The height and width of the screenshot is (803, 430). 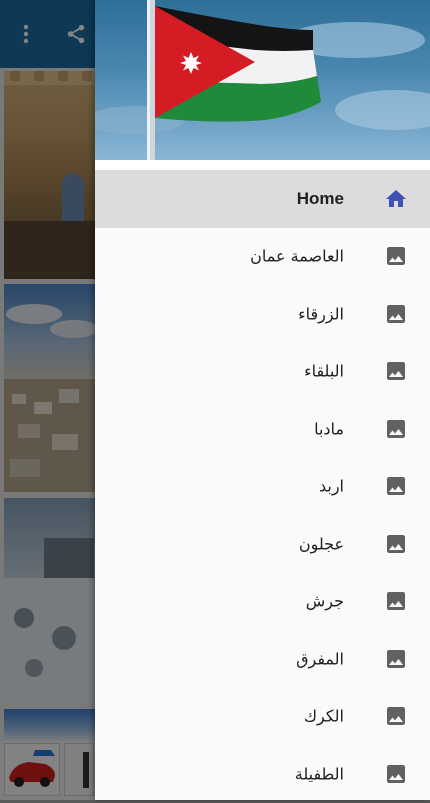 I want to click on menu-item-label: عجلون, so click(x=321, y=544).